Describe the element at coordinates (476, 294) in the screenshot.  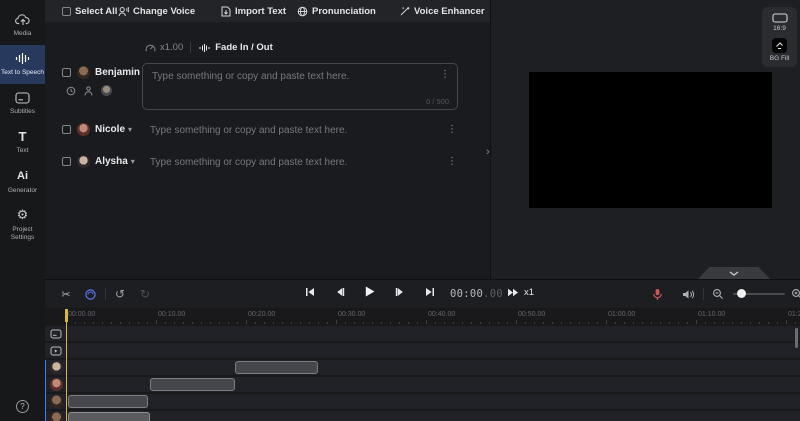
I see `timecode-display: 00:00.00` at that location.